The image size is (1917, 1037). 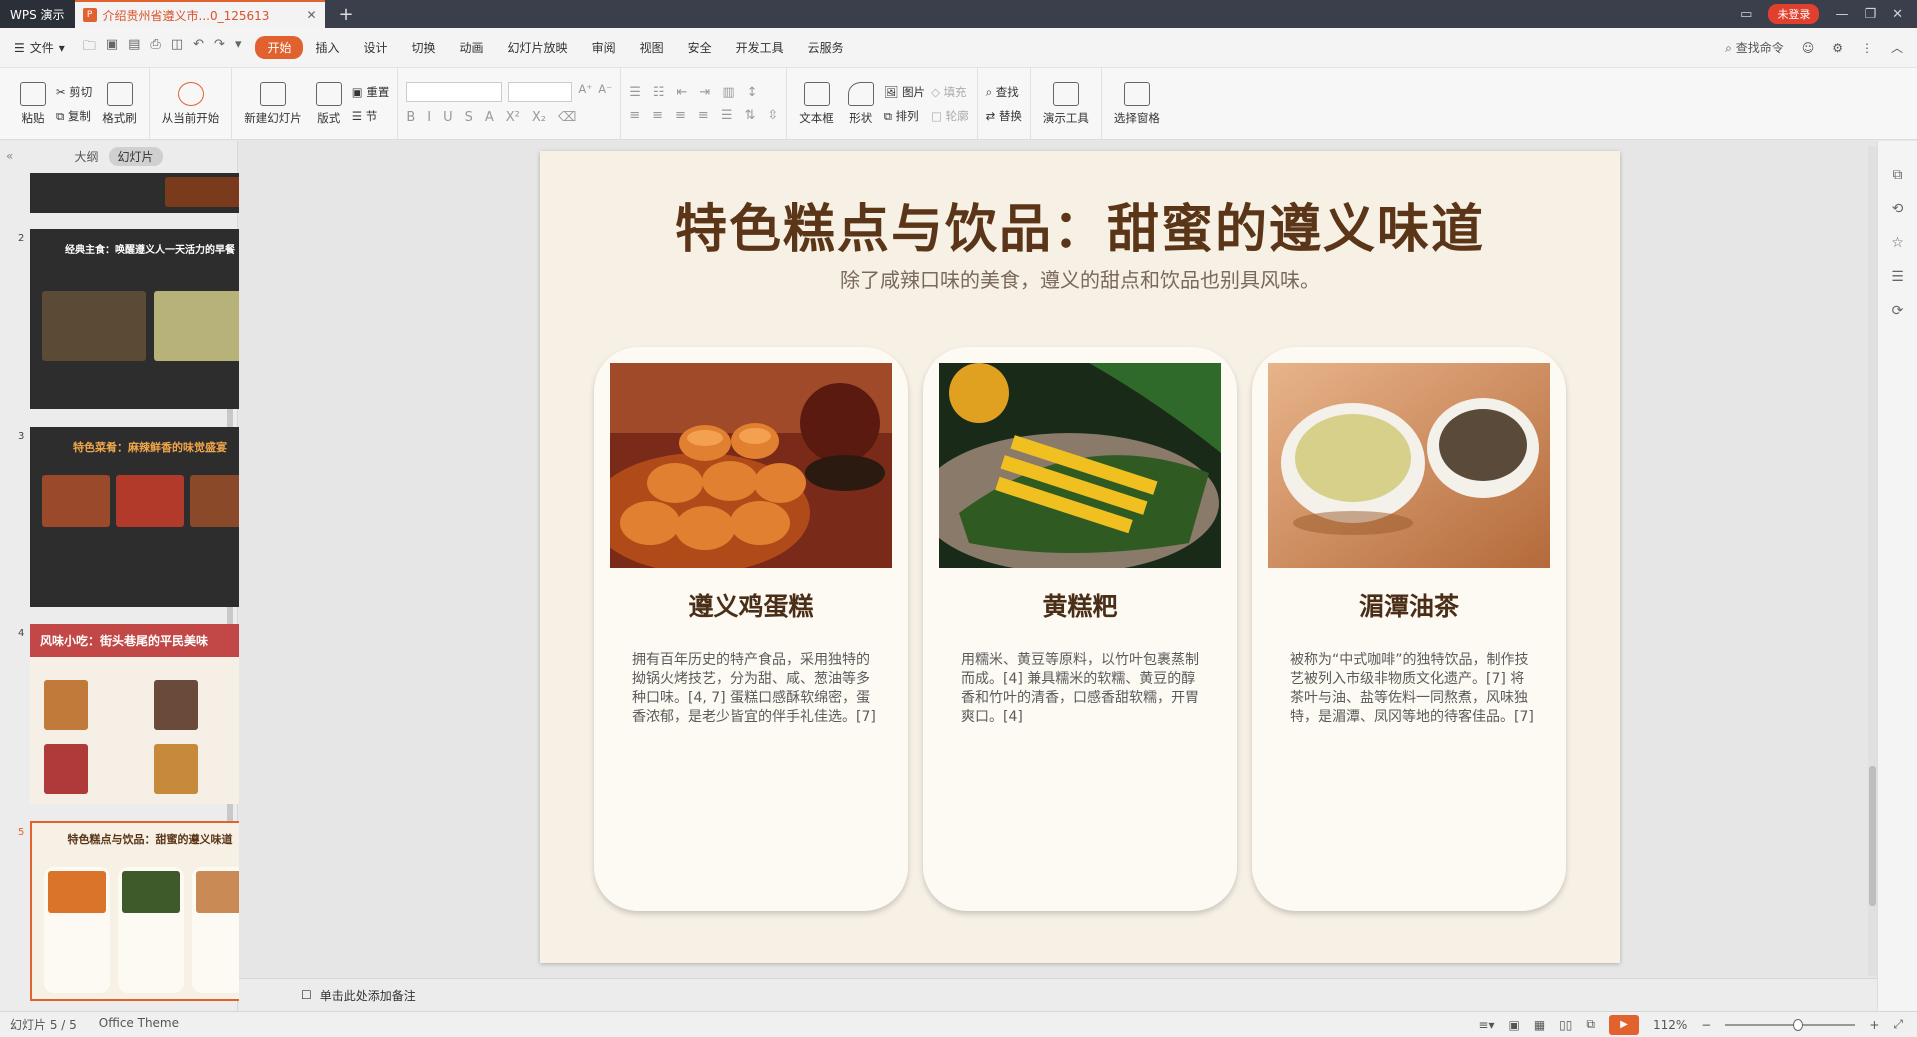 What do you see at coordinates (635, 92) in the screenshot?
I see `bullets-icon: ☰` at bounding box center [635, 92].